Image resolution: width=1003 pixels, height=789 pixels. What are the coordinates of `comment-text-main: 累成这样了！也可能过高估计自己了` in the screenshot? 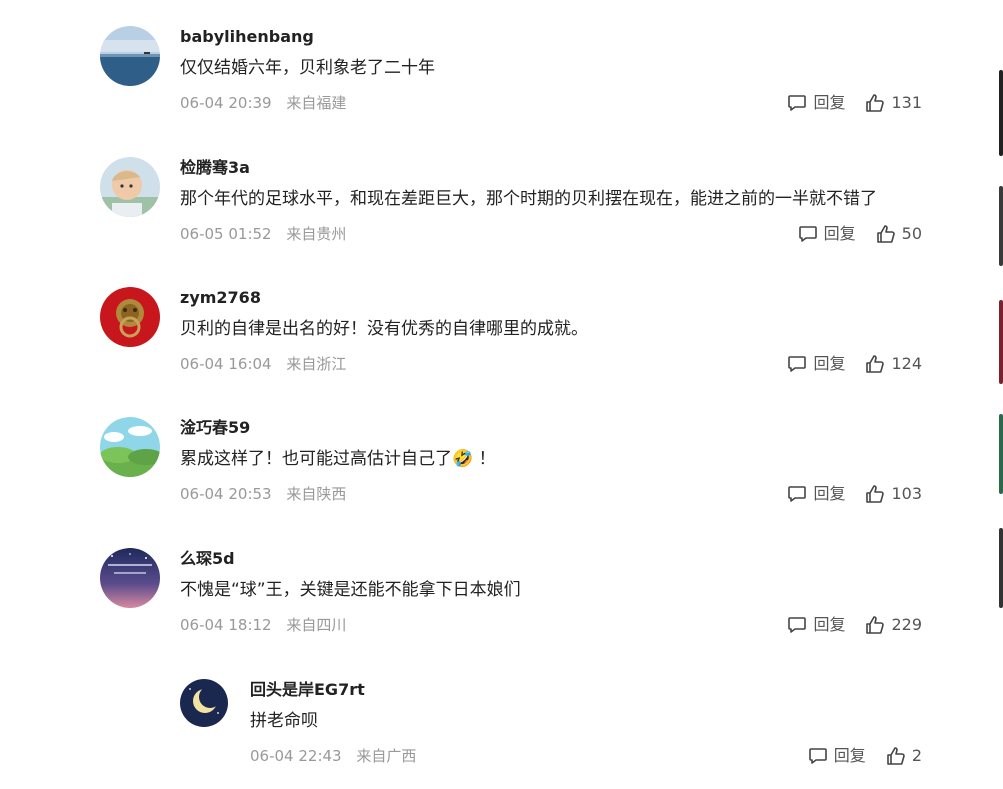 It's located at (316, 459).